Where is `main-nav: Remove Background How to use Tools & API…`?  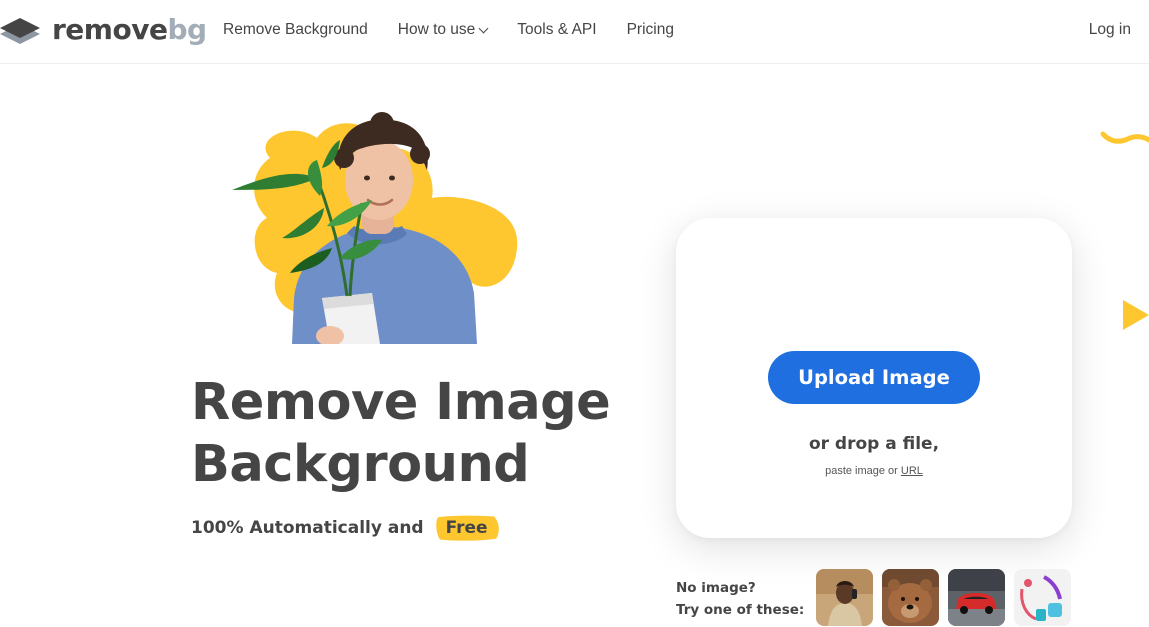 main-nav: Remove Background How to use Tools & API… is located at coordinates (463, 30).